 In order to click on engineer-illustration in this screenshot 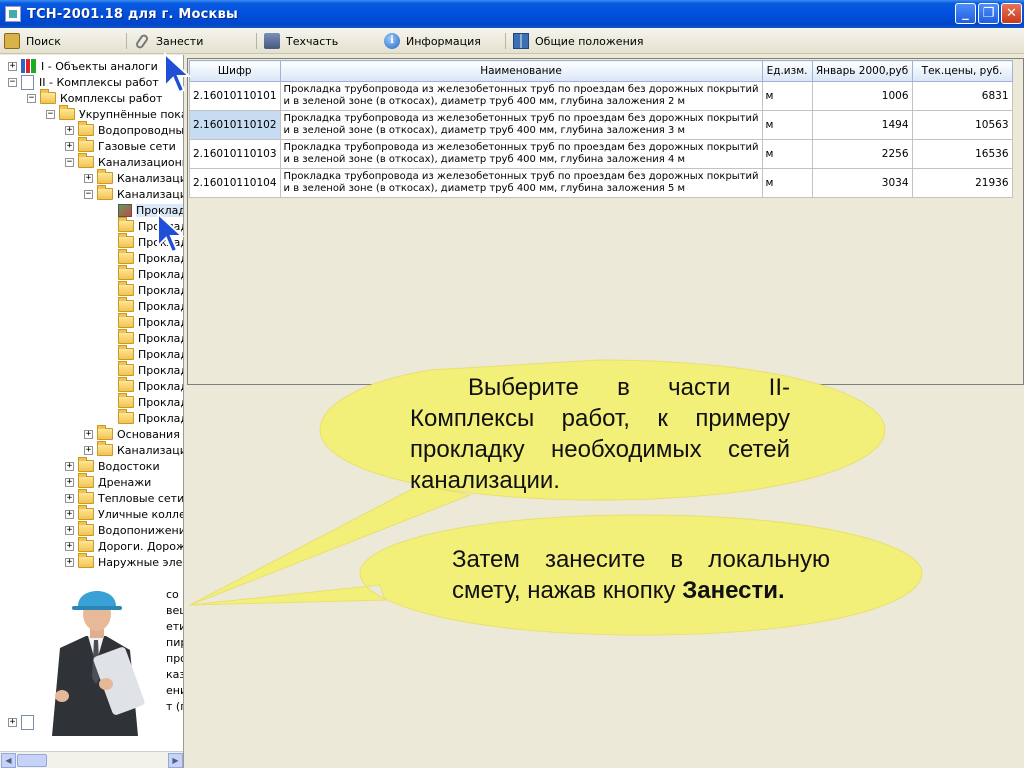, I will do `click(100, 657)`.